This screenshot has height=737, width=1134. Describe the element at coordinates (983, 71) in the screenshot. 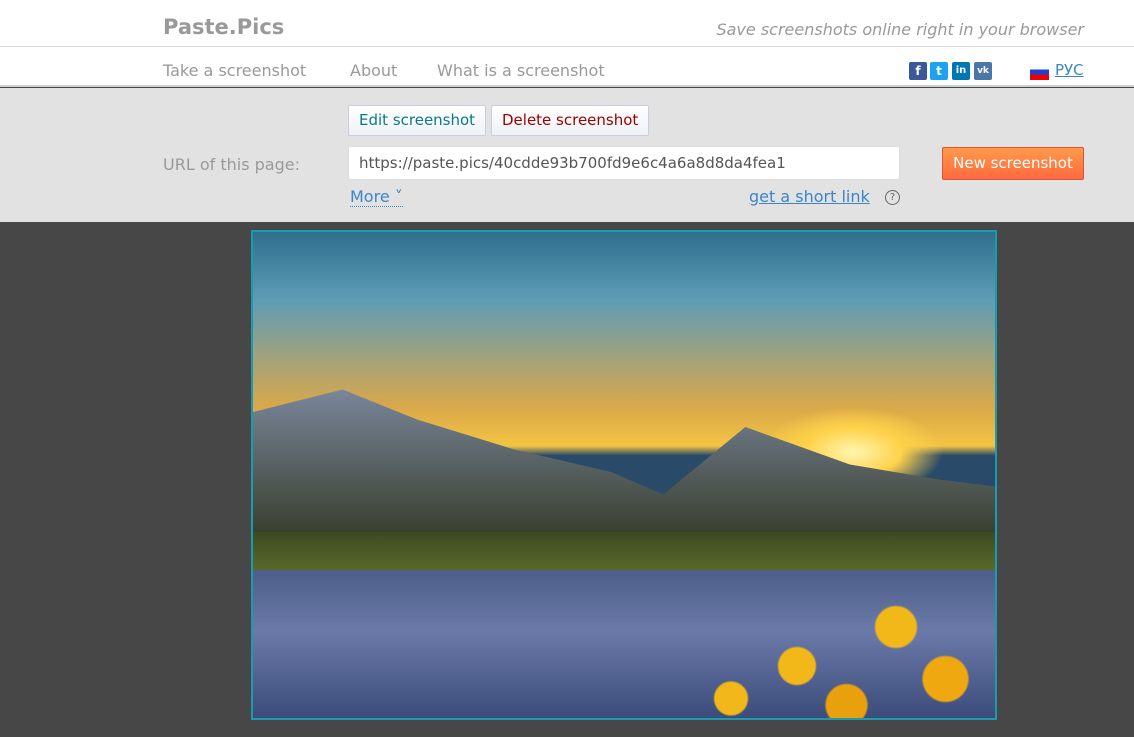

I see `vk-icon: vk` at that location.